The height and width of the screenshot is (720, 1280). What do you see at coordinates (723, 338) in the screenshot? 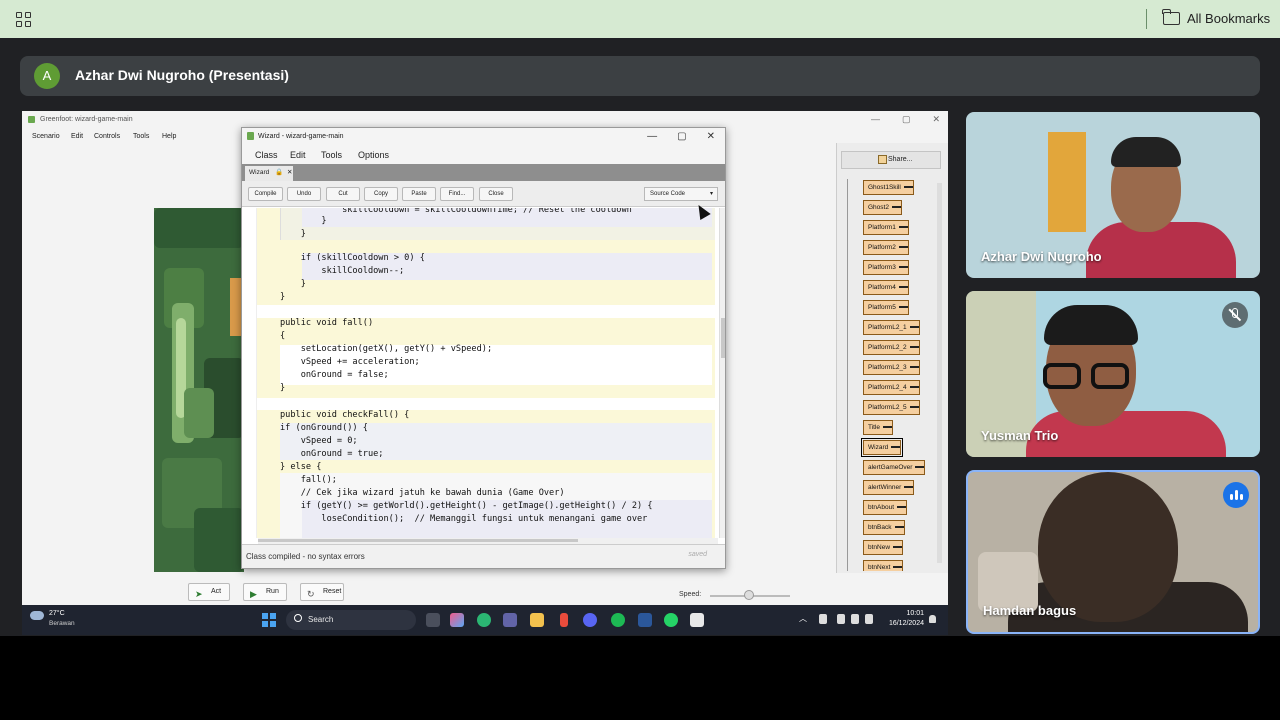
I see `editor-vertical-scroll-thumb` at bounding box center [723, 338].